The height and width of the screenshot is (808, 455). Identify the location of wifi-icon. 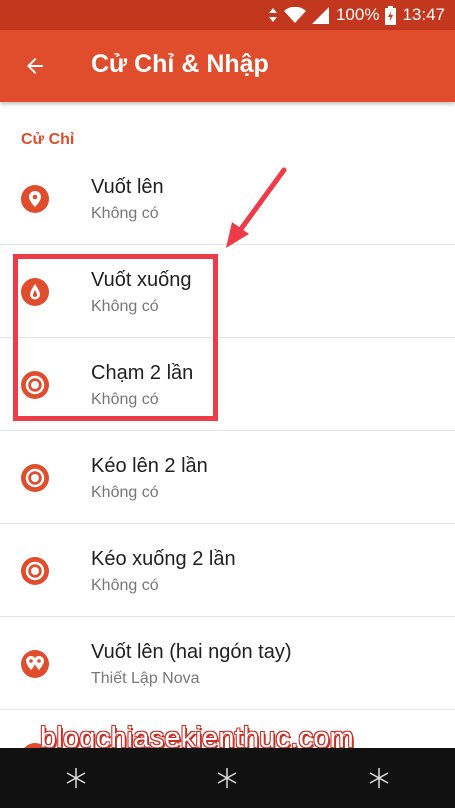
(294, 15).